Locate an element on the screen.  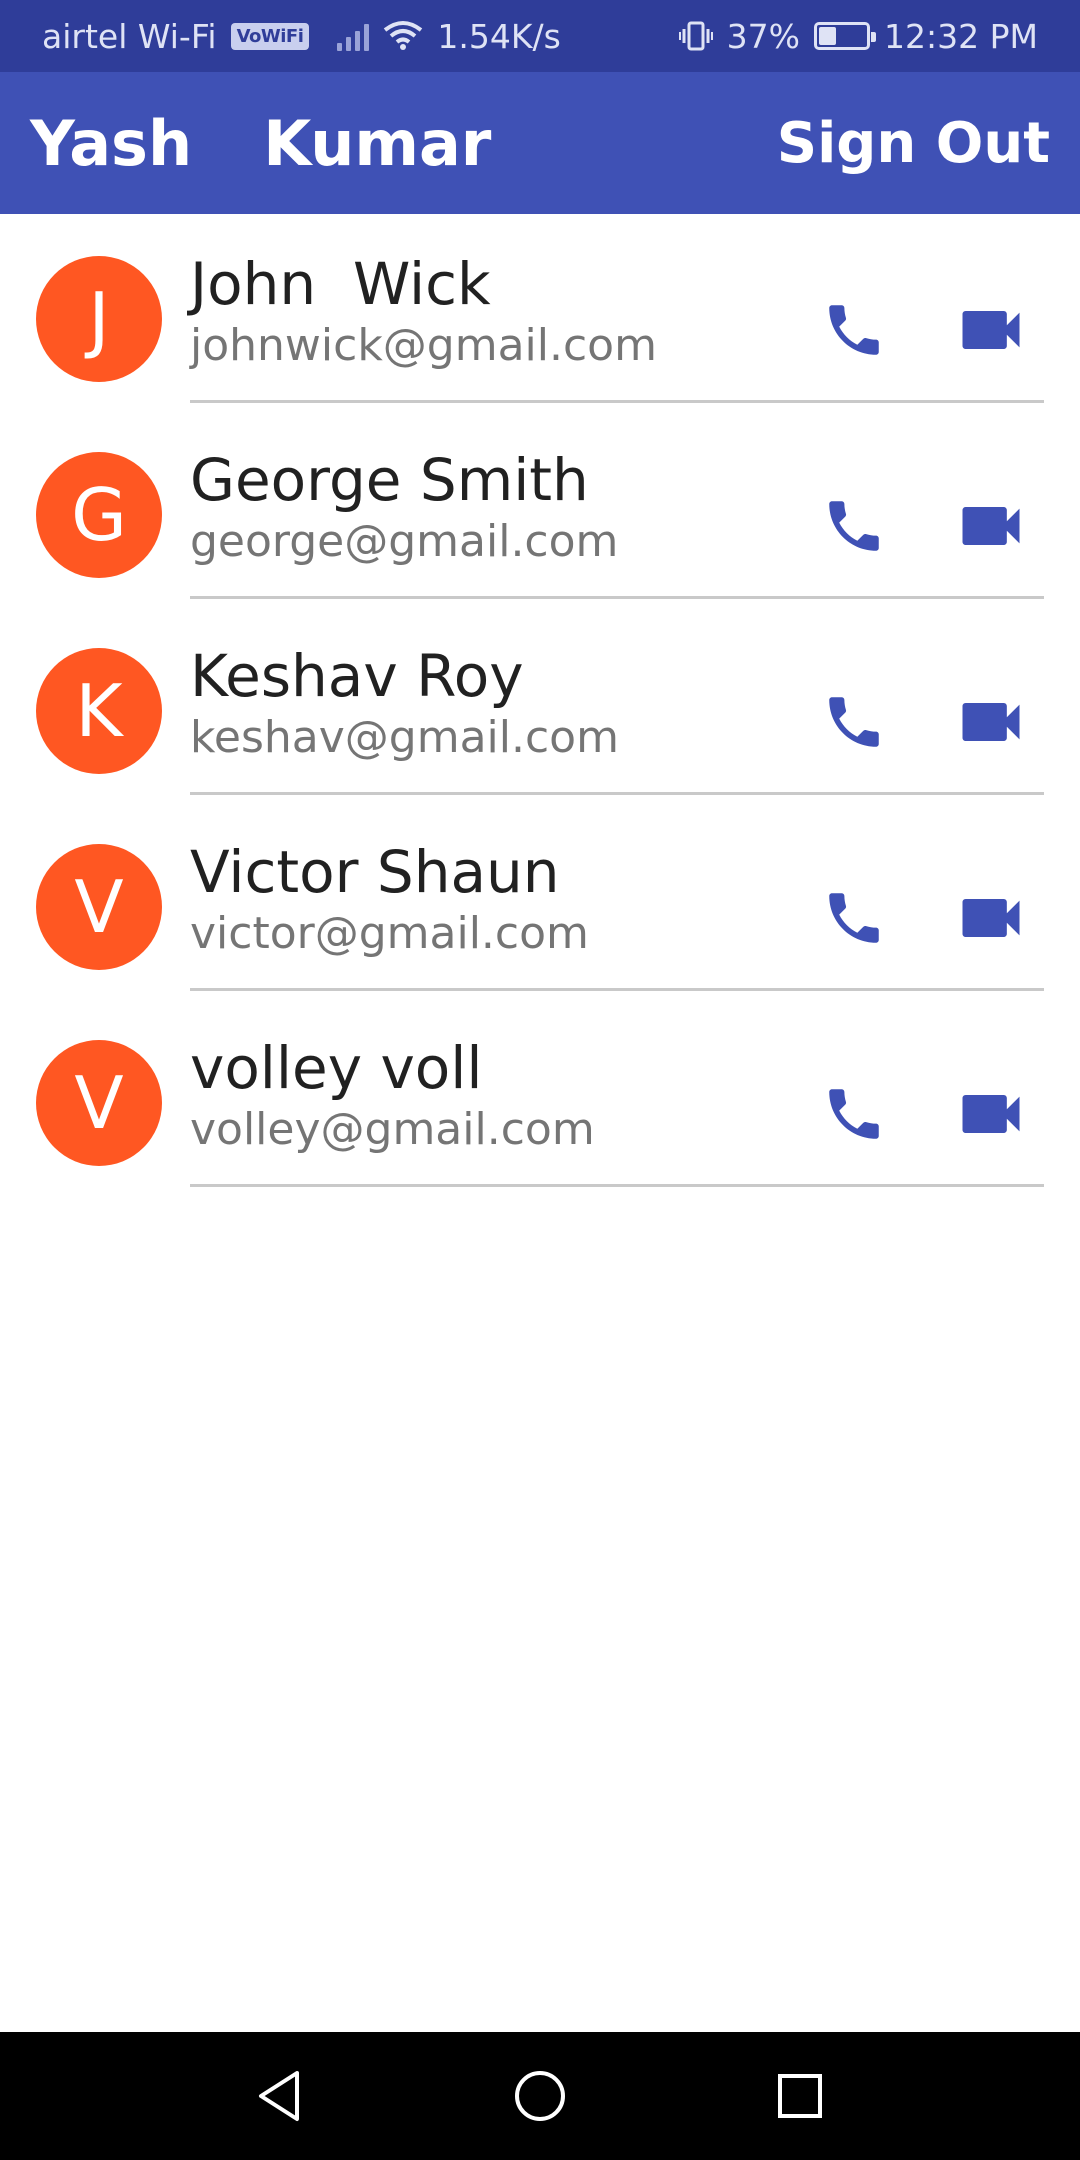
back-triangle-icon is located at coordinates (279, 2096).